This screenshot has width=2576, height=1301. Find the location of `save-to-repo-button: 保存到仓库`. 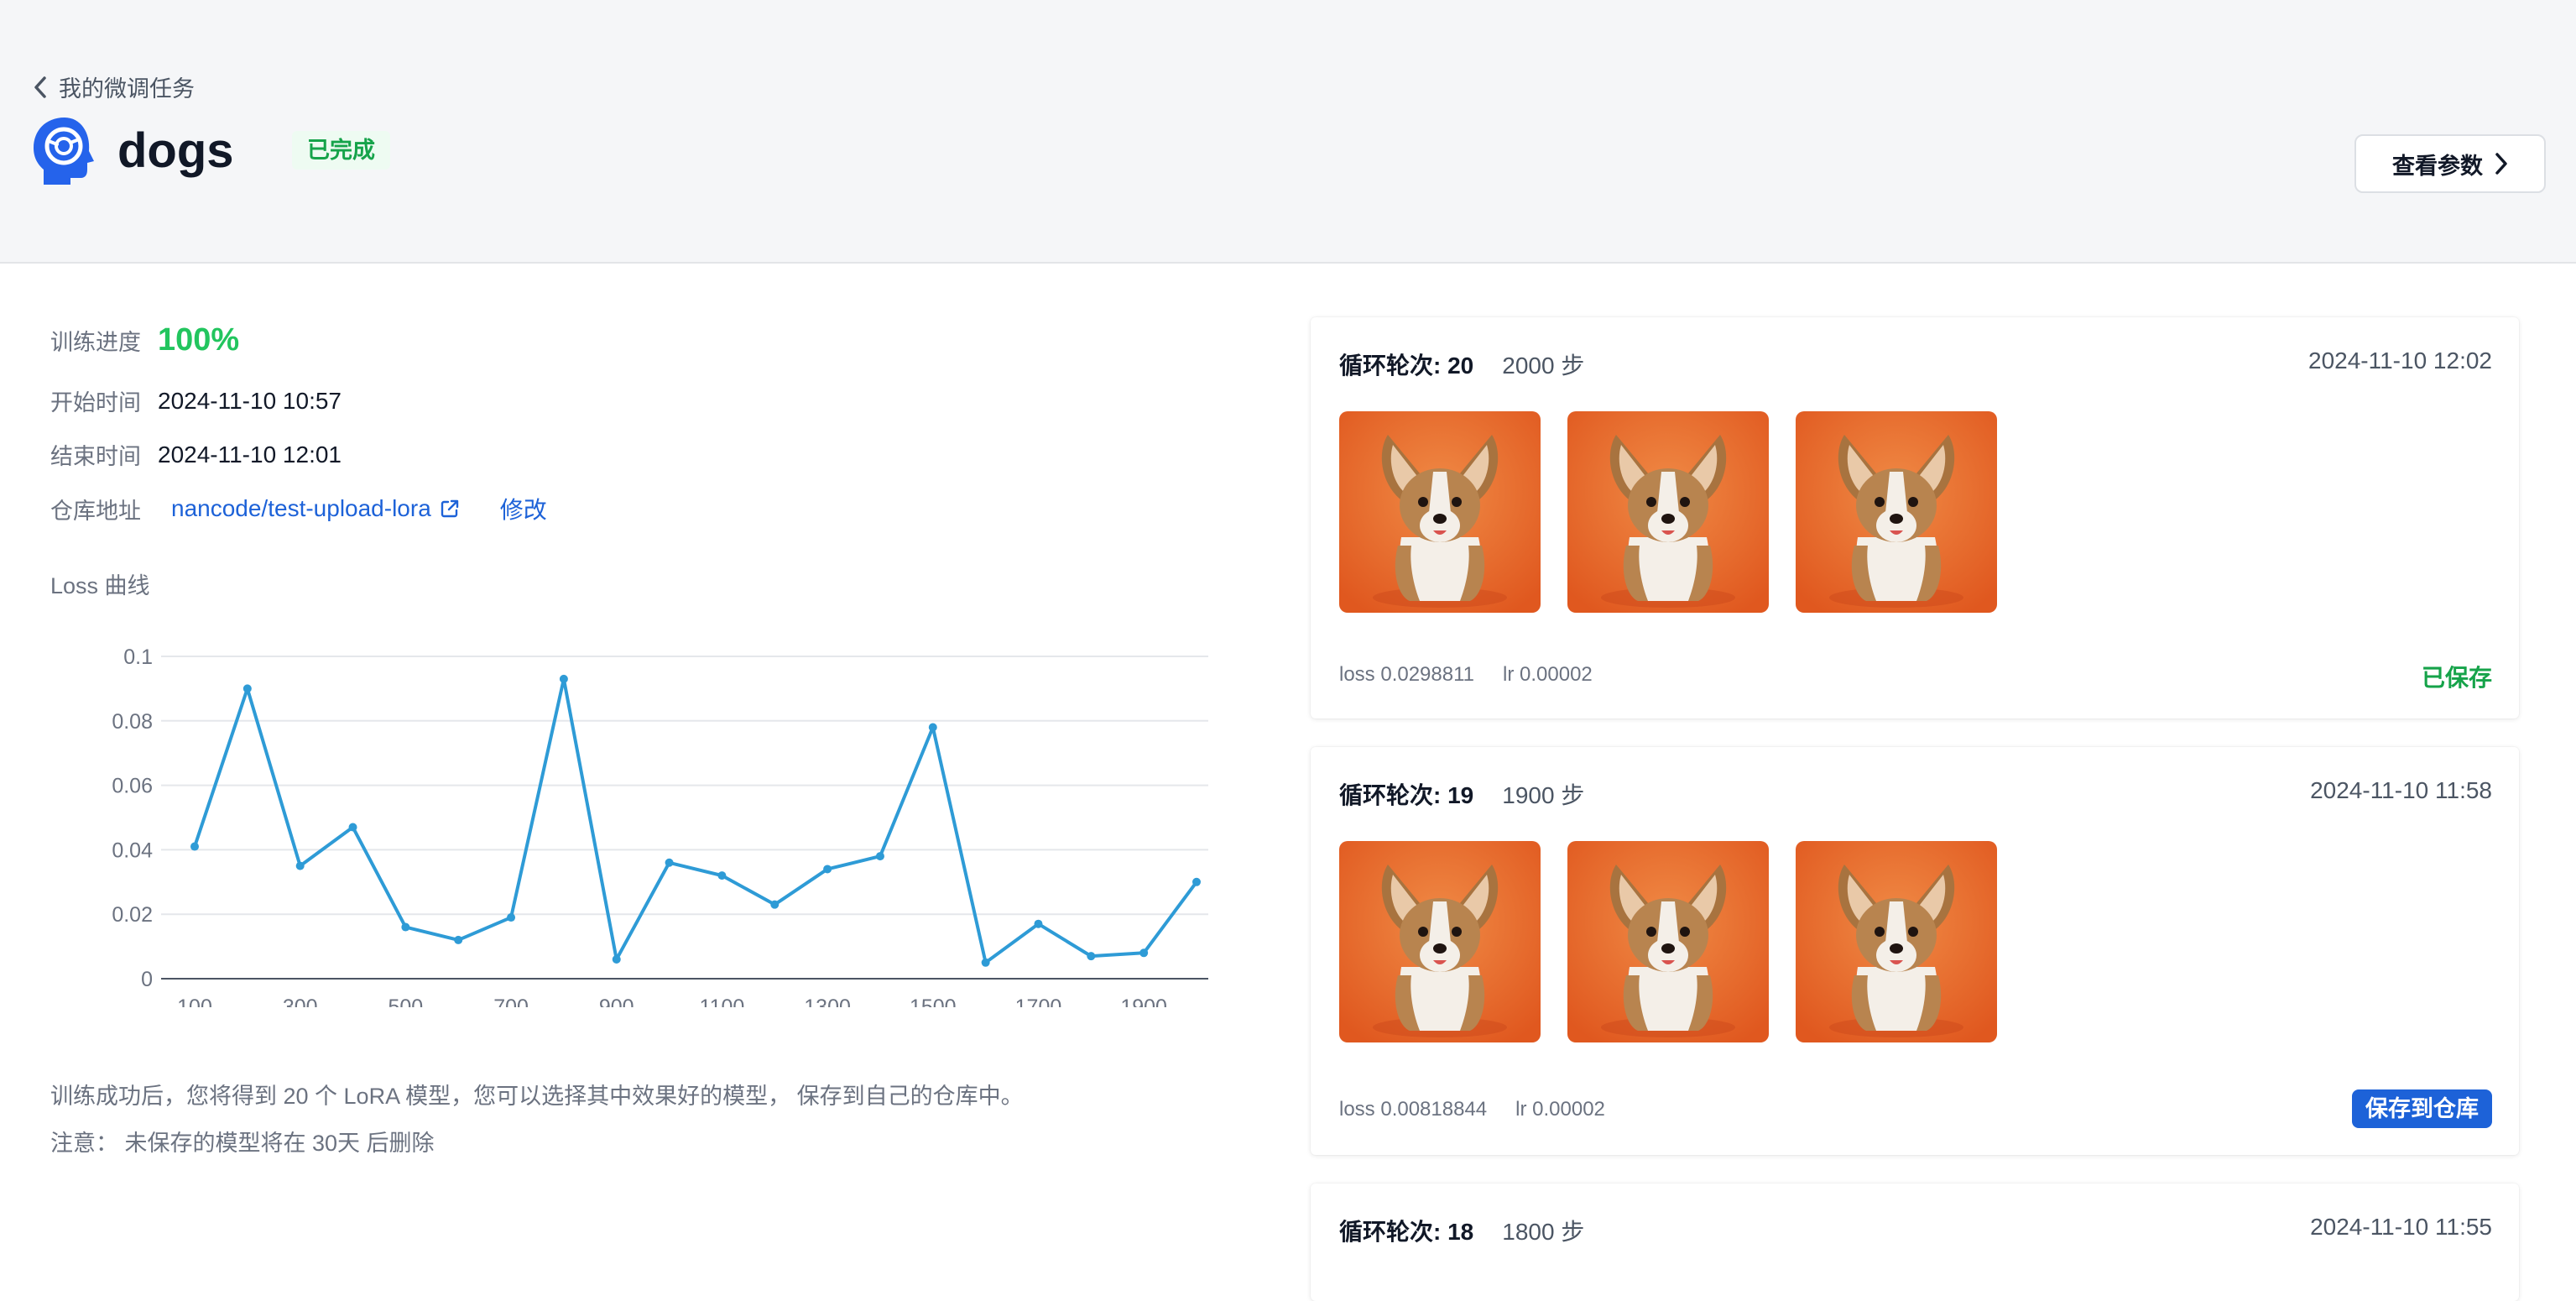

save-to-repo-button: 保存到仓库 is located at coordinates (2422, 1108).